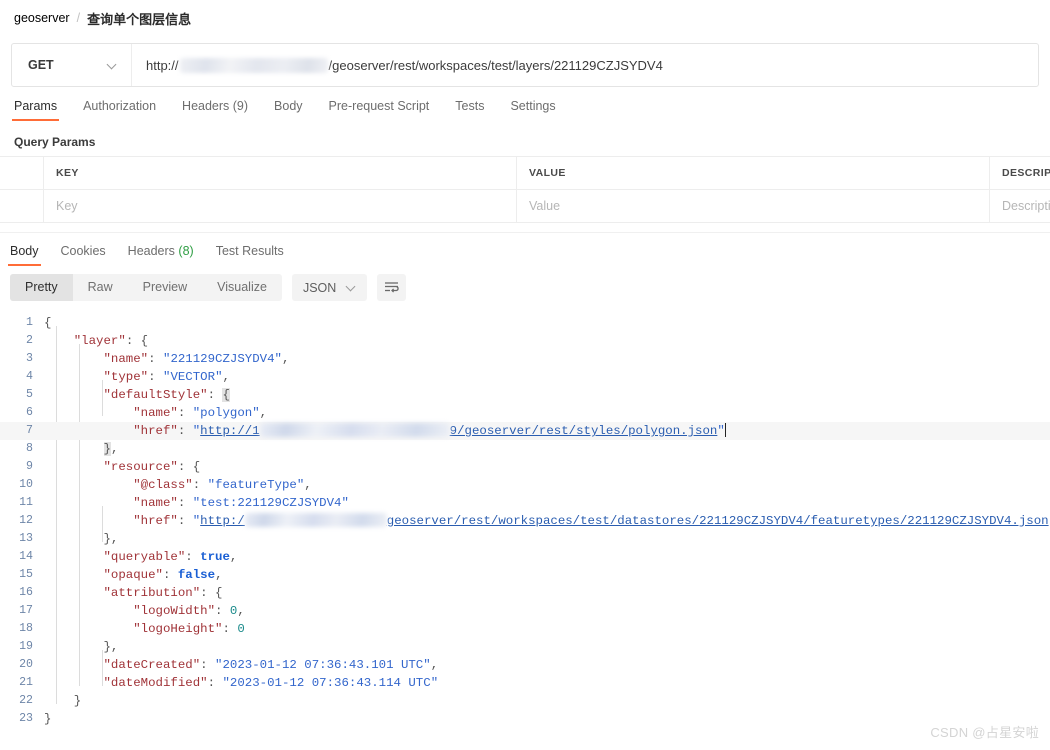 This screenshot has height=750, width=1050. What do you see at coordinates (584, 431) in the screenshot?
I see `json-defaultstyle-href-suffix: 9/geoserver/rest/styles/polygon.json` at bounding box center [584, 431].